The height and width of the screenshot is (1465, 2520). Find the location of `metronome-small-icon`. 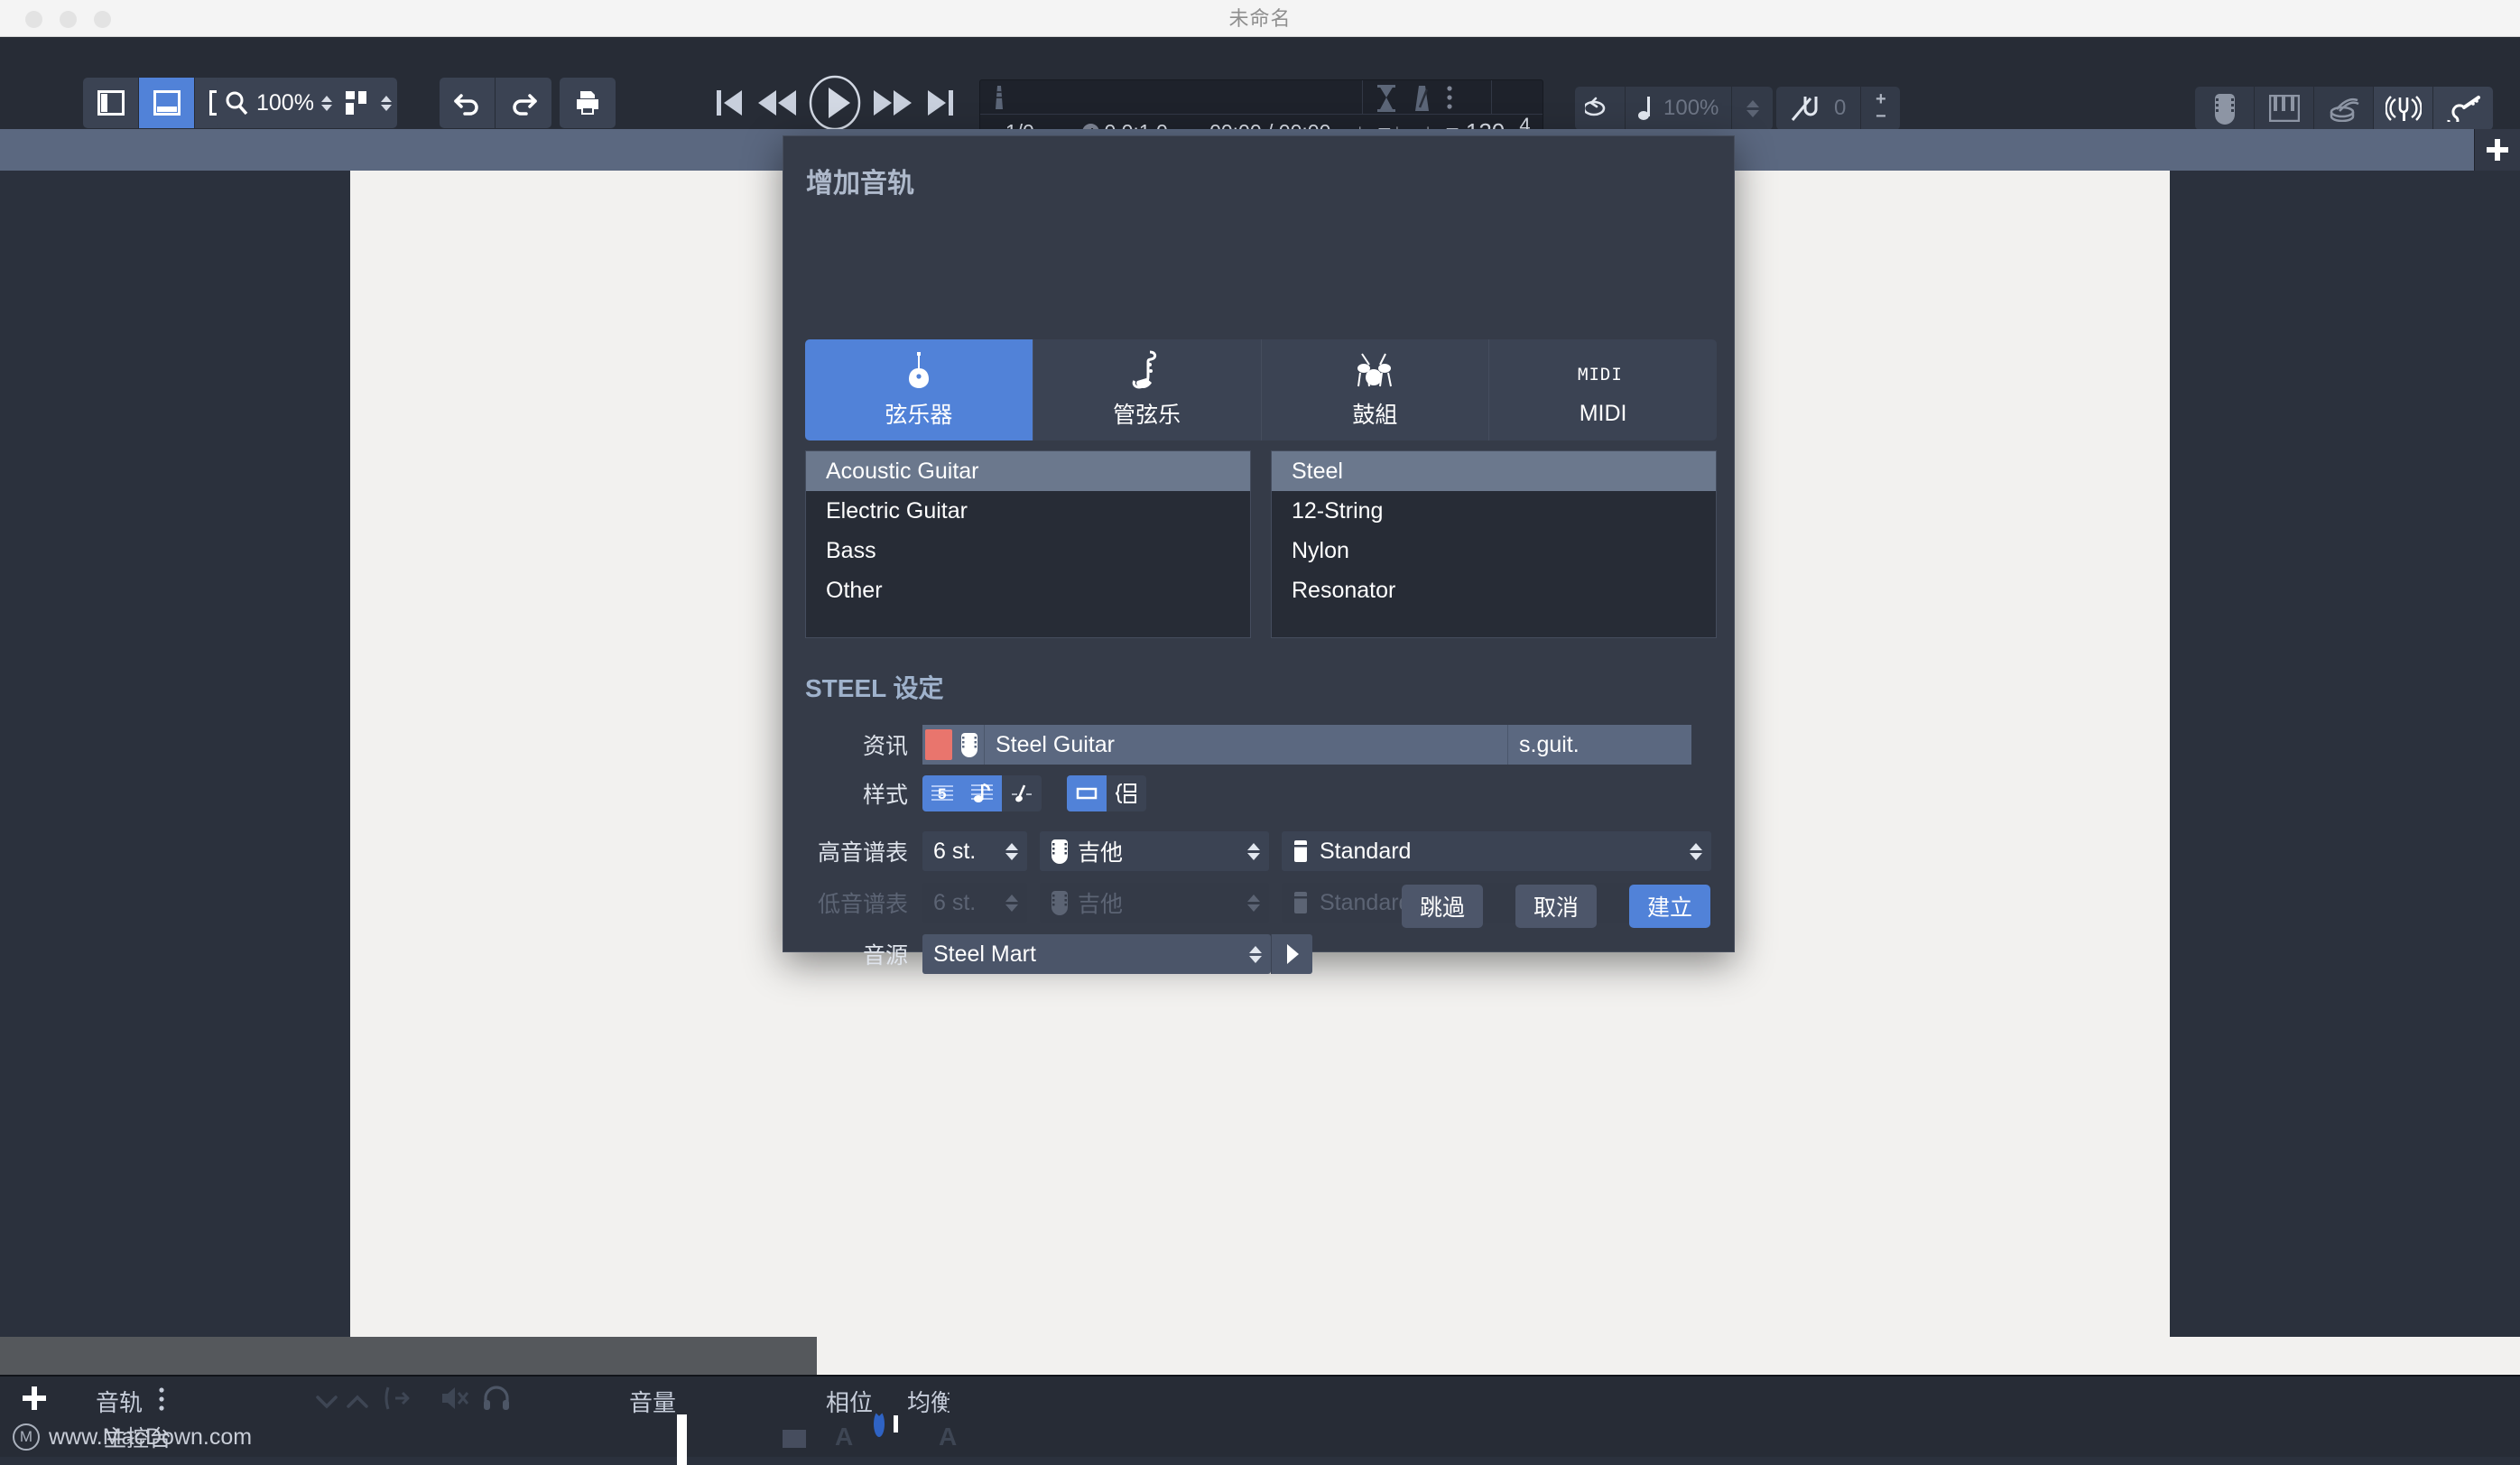

metronome-small-icon is located at coordinates (999, 100).